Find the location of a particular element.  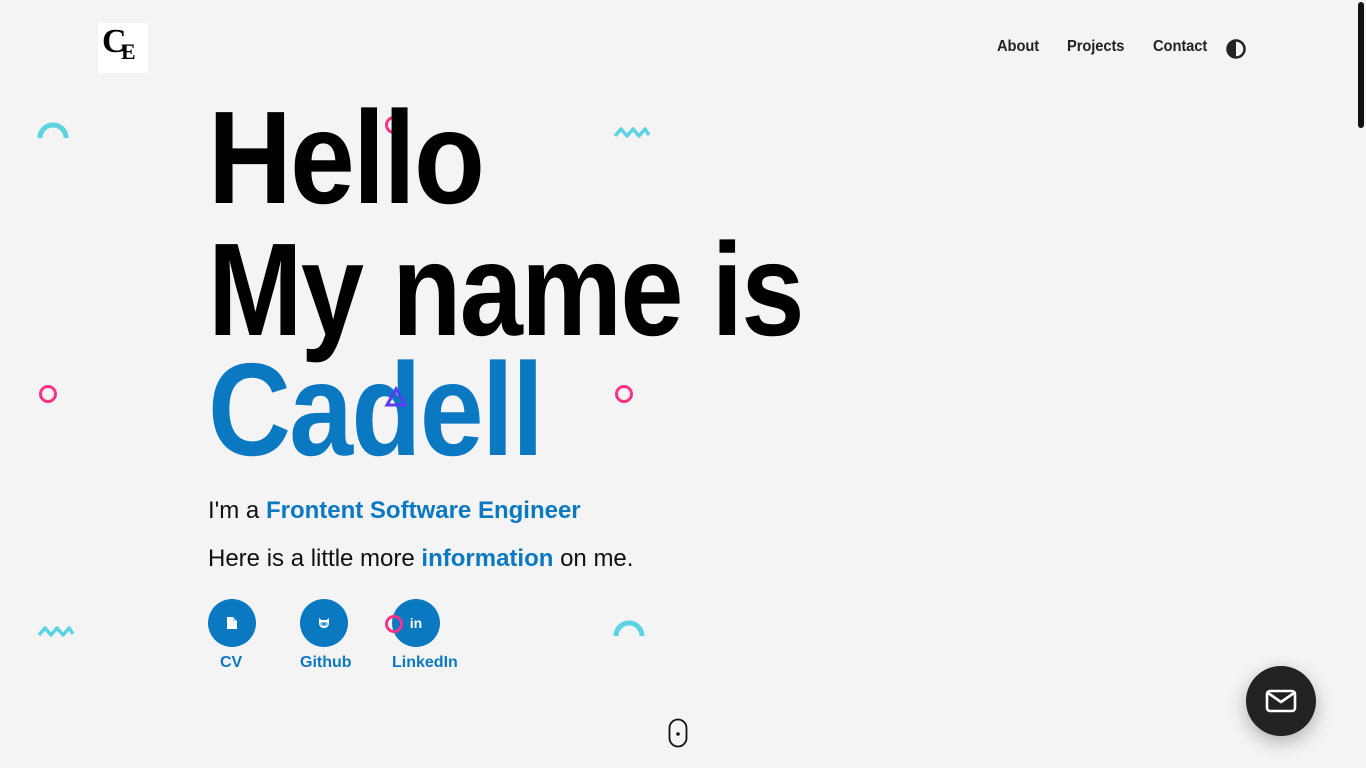

nav-projects-link: Projects is located at coordinates (1095, 47).